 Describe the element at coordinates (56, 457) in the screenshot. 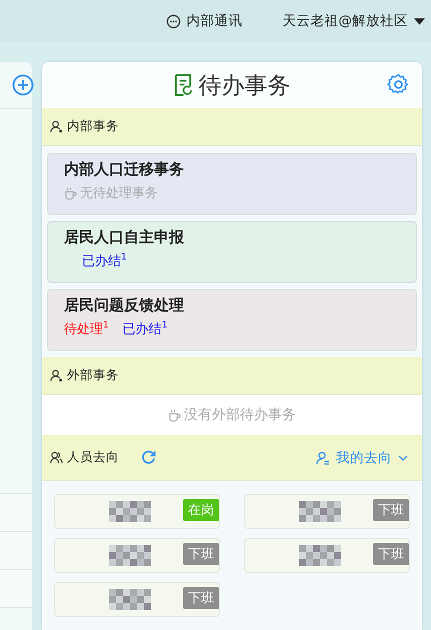

I see `people-icon` at that location.